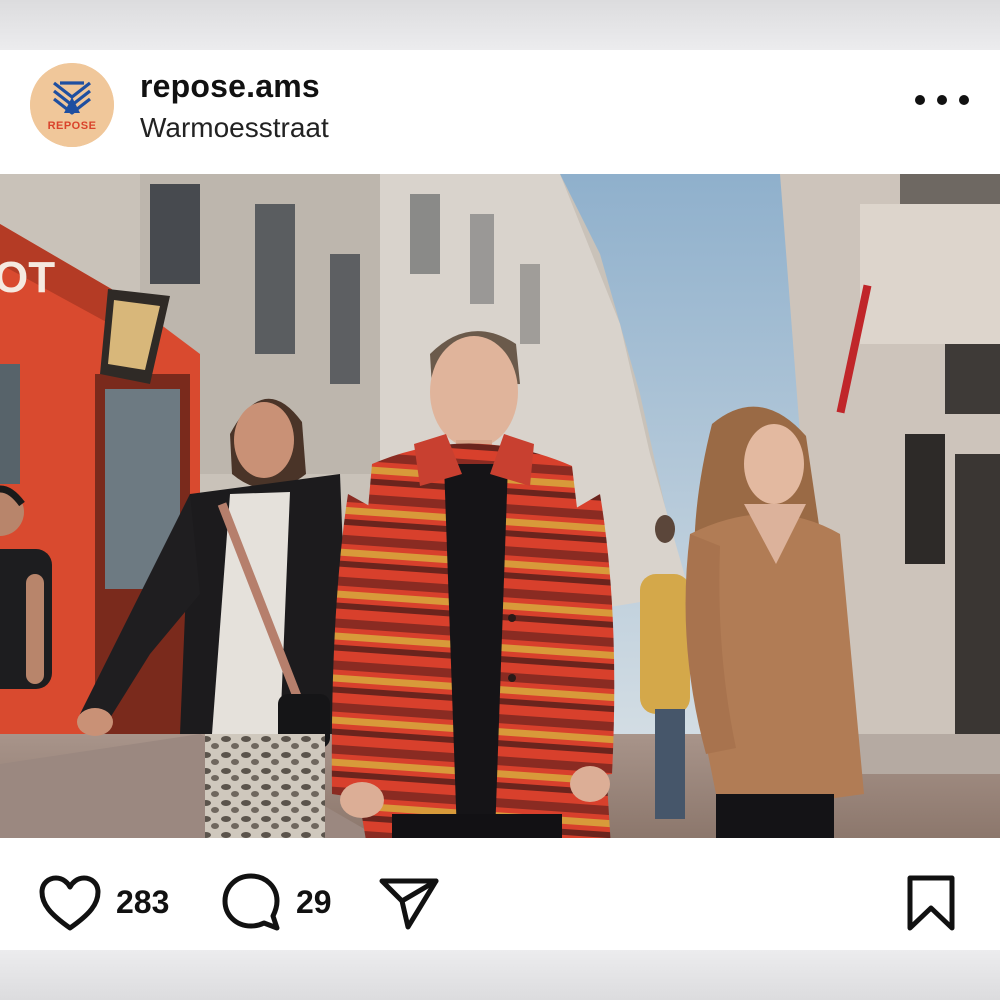 This screenshot has width=1000, height=1000. What do you see at coordinates (230, 86) in the screenshot?
I see `username: repose.ams` at bounding box center [230, 86].